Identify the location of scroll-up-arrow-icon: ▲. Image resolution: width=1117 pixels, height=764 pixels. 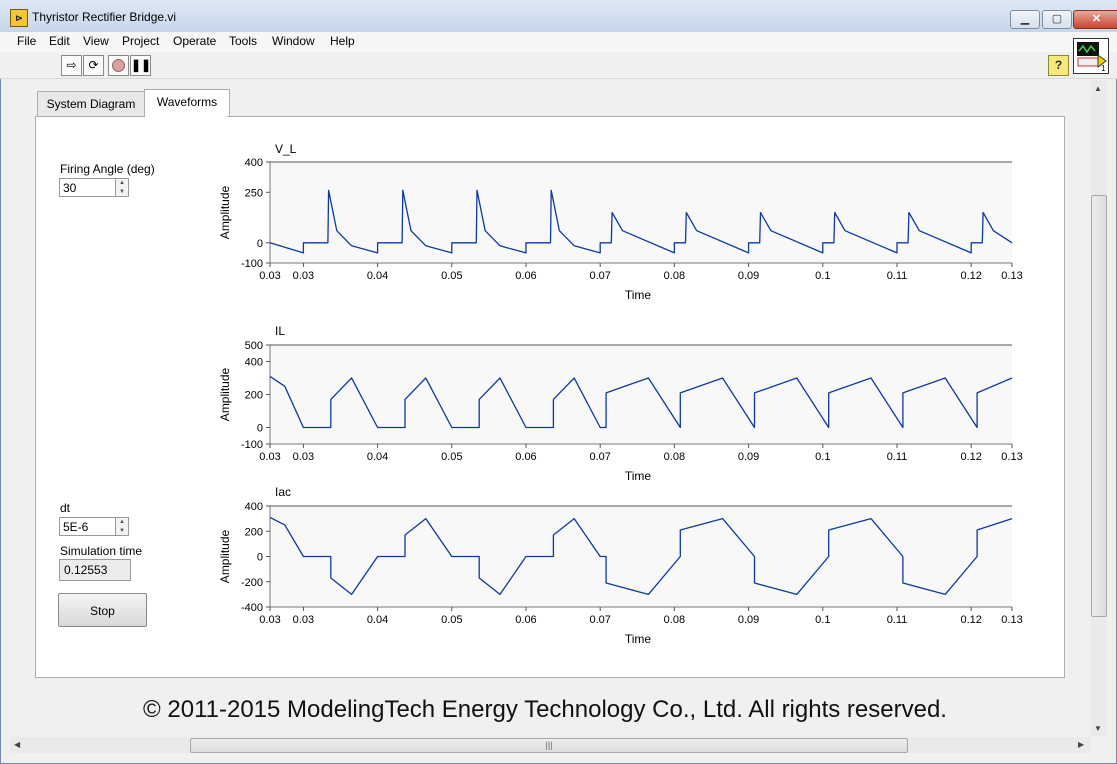
(1098, 88).